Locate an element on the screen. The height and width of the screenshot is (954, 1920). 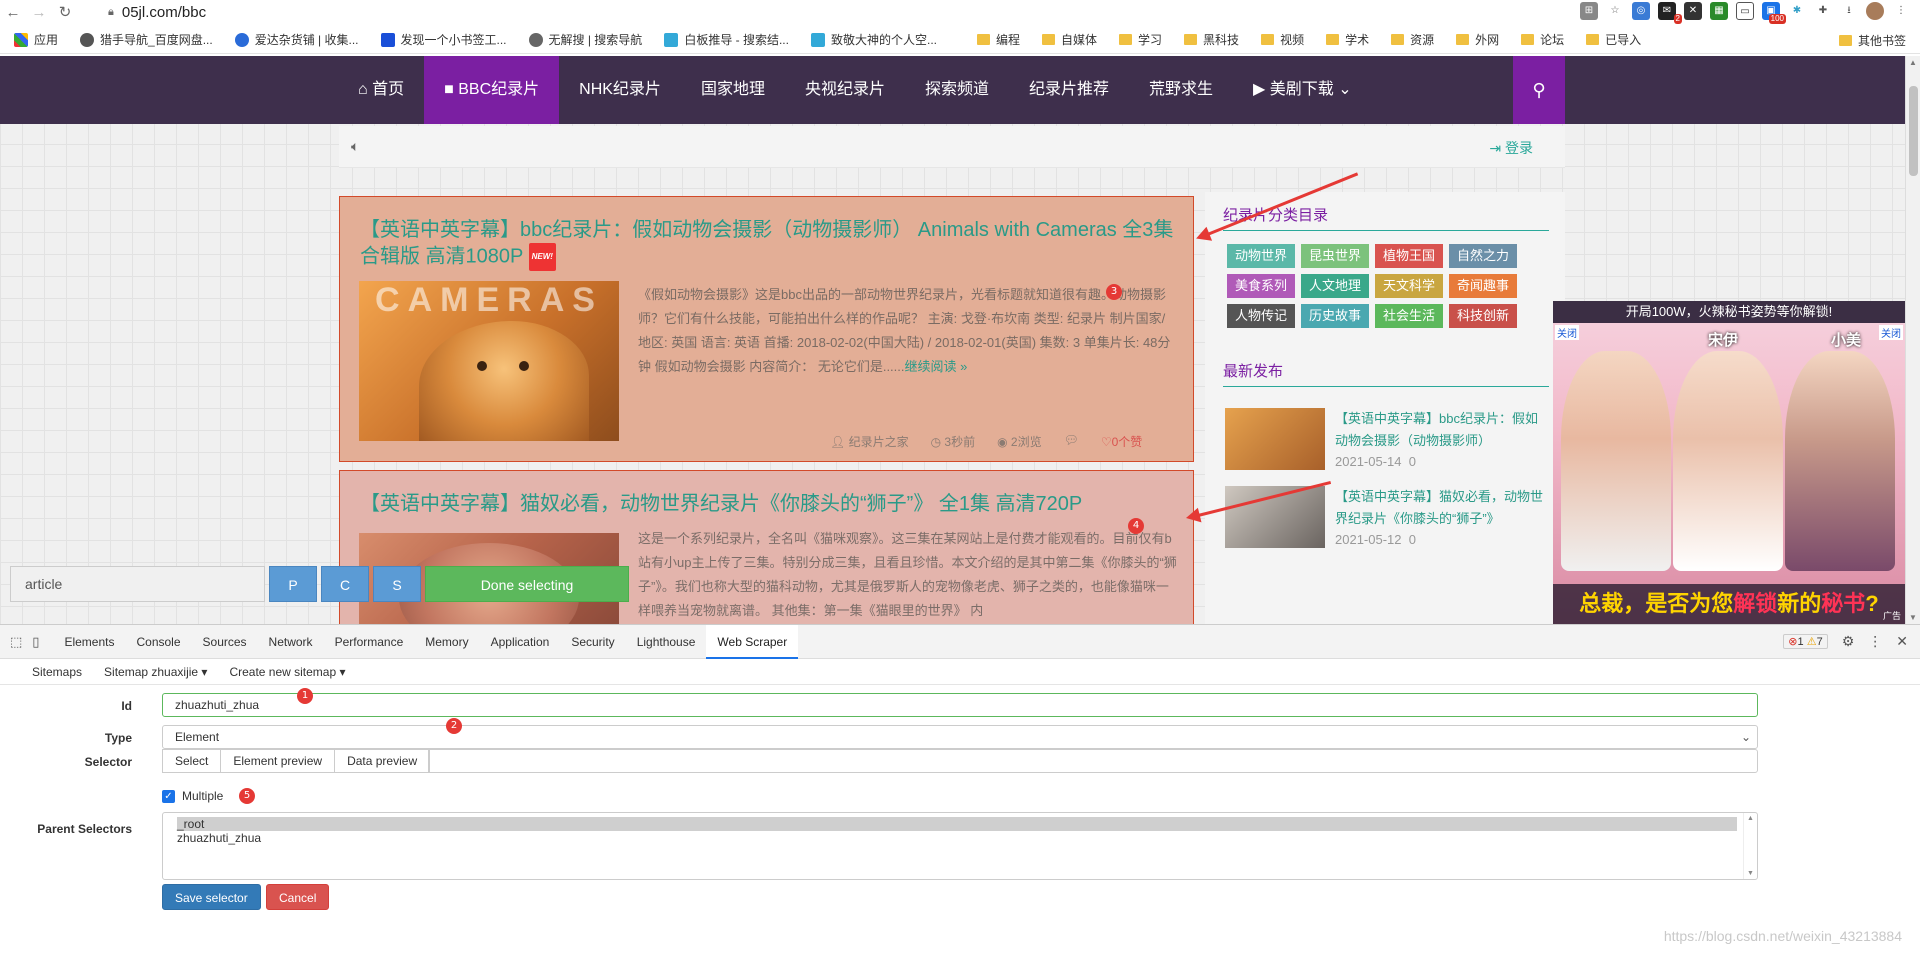
tag: 奇闻趣事 is located at coordinates (1483, 286).